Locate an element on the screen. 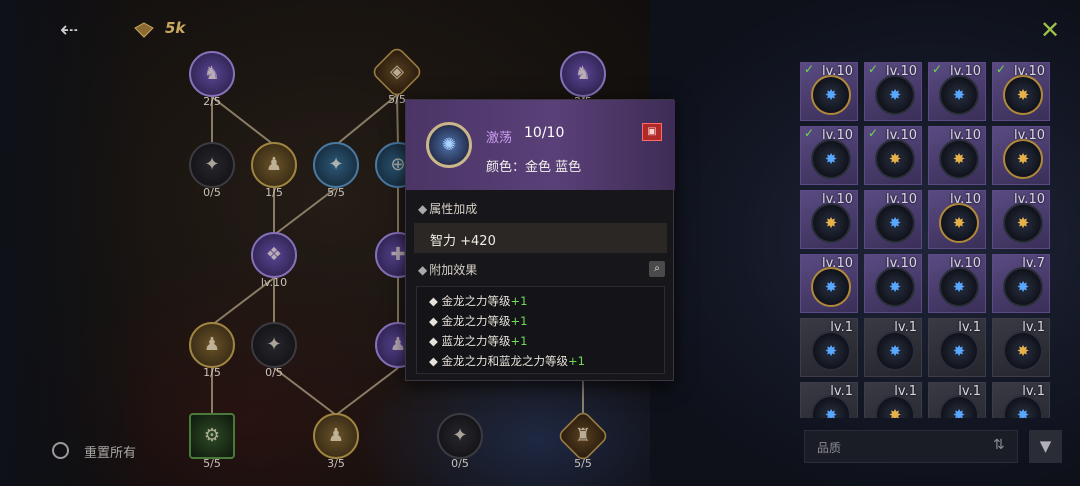 This screenshot has height=486, width=1080. skill-node: ⚙ 5/5 is located at coordinates (212, 441).